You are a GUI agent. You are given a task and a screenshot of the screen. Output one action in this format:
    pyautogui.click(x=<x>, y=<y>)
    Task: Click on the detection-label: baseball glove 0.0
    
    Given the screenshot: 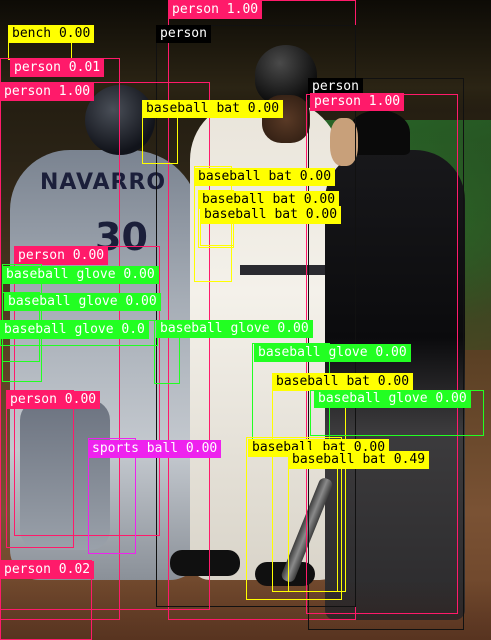 What is the action you would take?
    pyautogui.click(x=74, y=330)
    